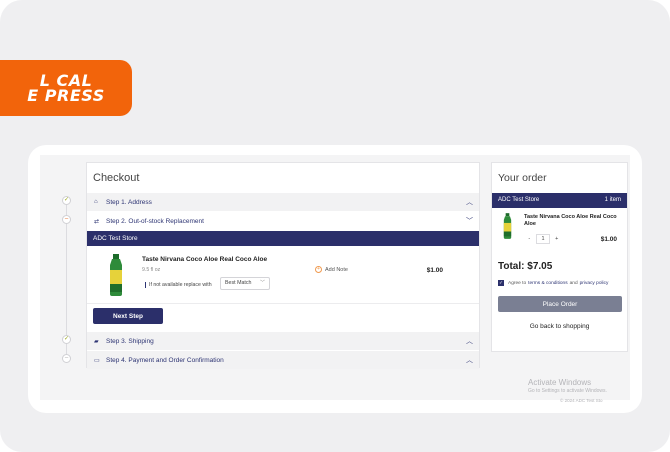 The height and width of the screenshot is (452, 670). I want to click on step-replacement: ⇄ Step 2. Out-of-stock Replacement ﹀, so click(283, 221).